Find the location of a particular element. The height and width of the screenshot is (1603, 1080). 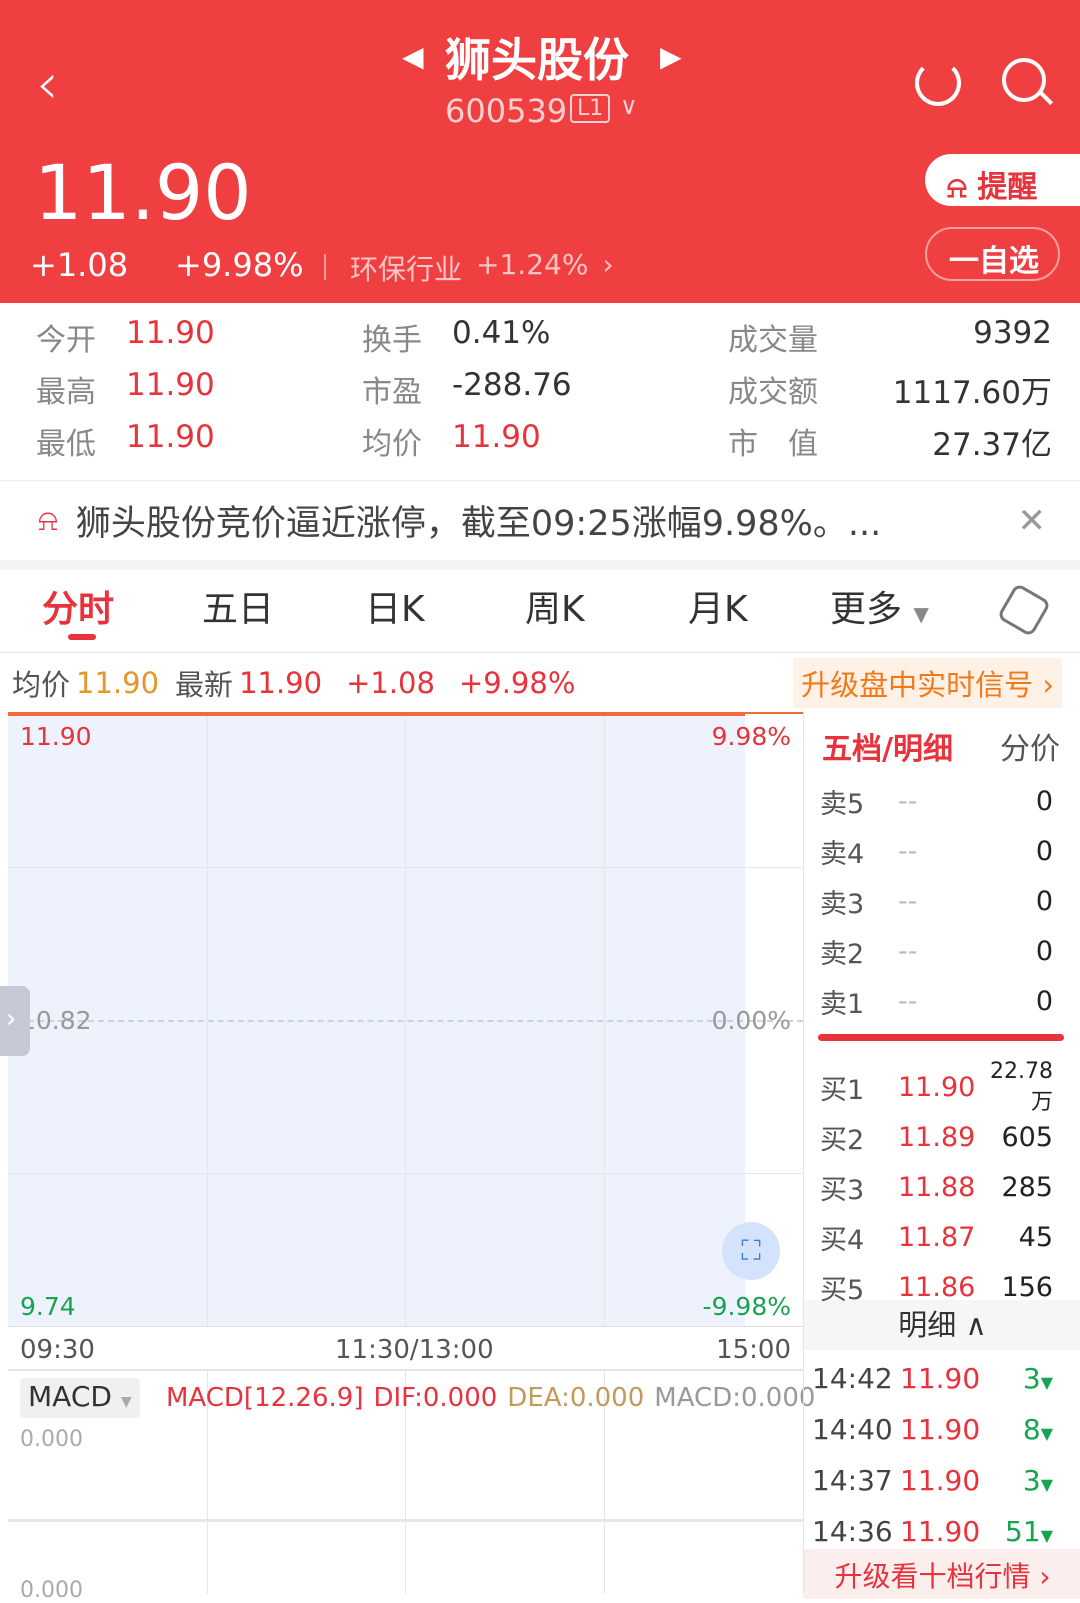

price-change-pct: +9.98% is located at coordinates (239, 265).